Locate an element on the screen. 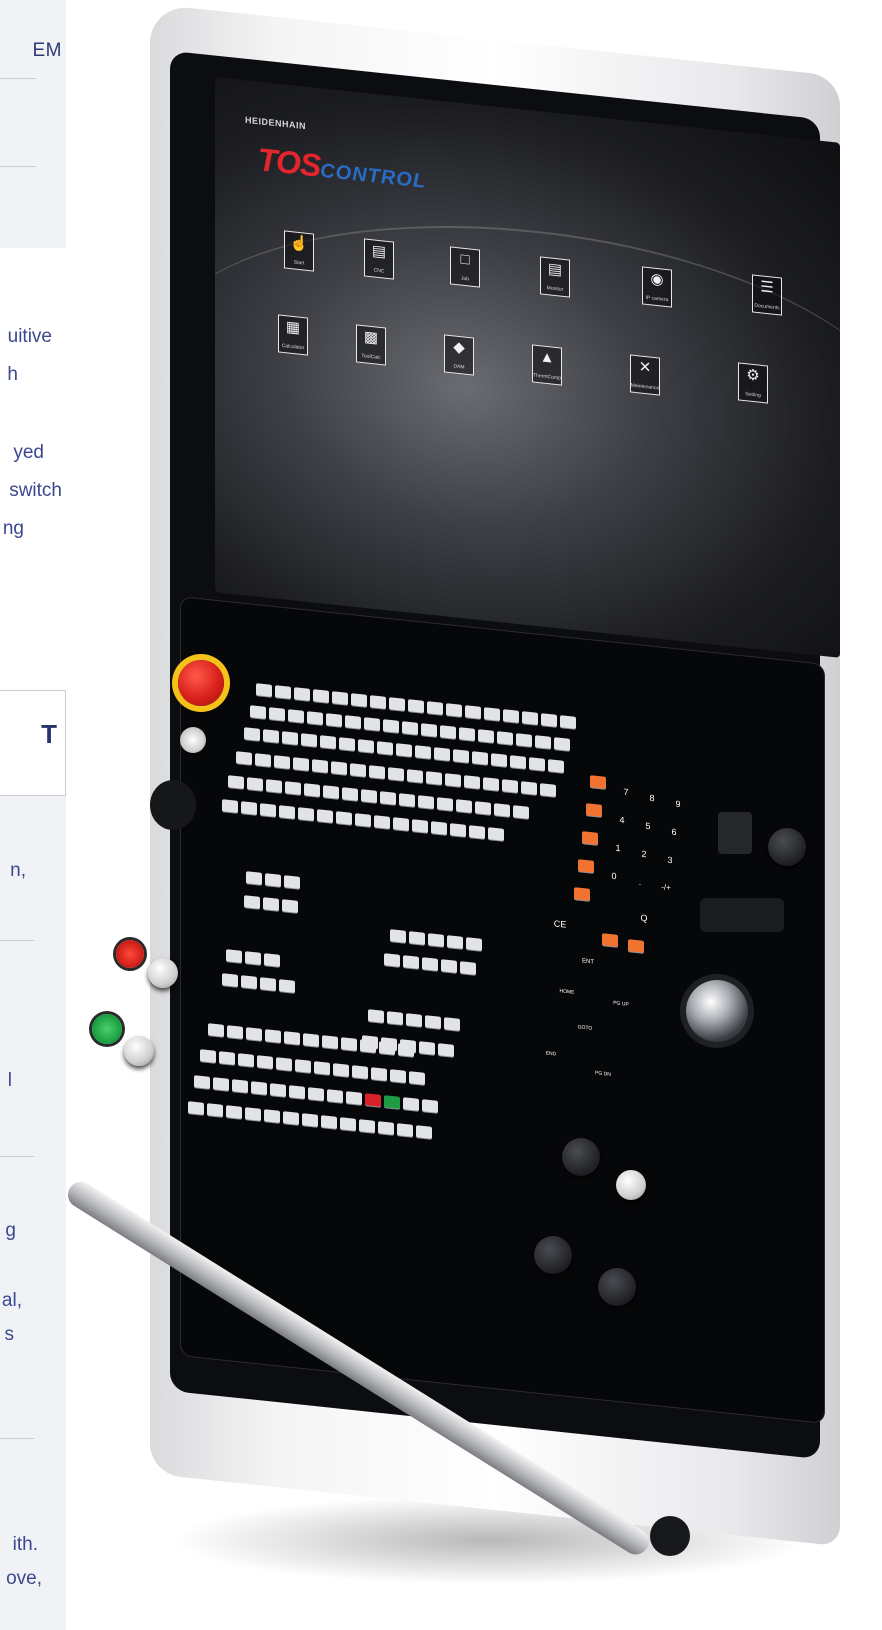 The width and height of the screenshot is (882, 1630). key-switch is located at coordinates (193, 740).